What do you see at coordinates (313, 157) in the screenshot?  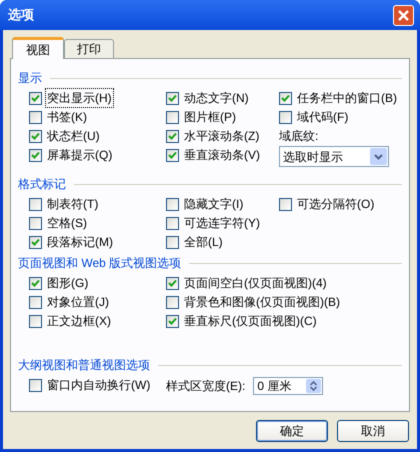 I see `dropdown-value: 选取时显示` at bounding box center [313, 157].